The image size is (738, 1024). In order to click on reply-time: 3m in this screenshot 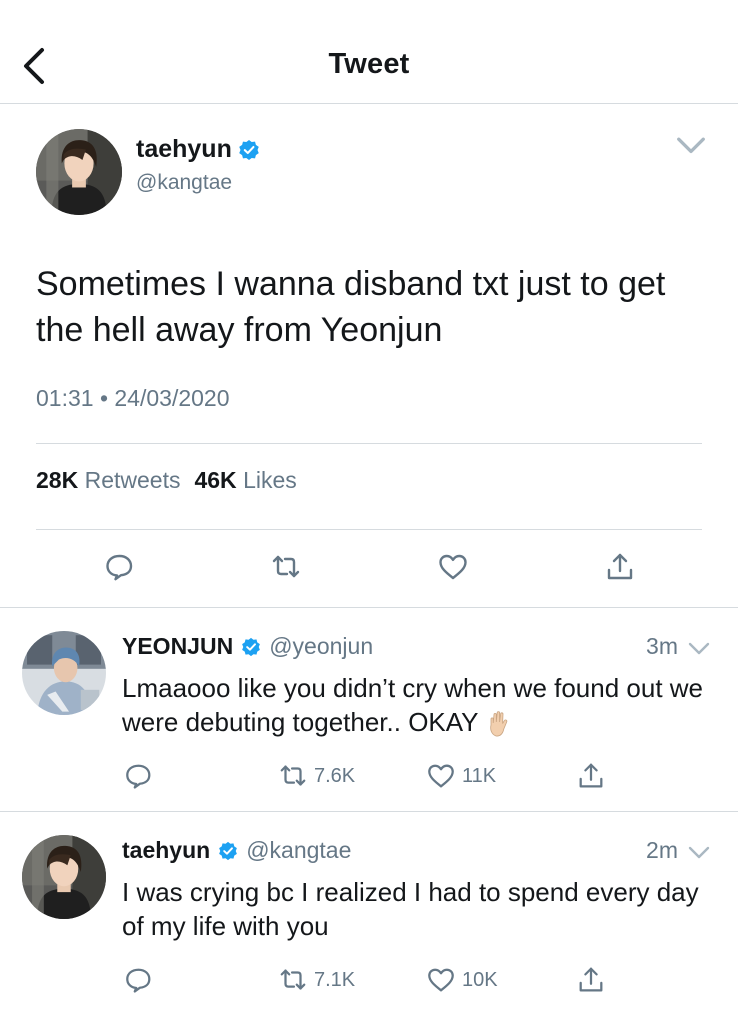, I will do `click(662, 646)`.